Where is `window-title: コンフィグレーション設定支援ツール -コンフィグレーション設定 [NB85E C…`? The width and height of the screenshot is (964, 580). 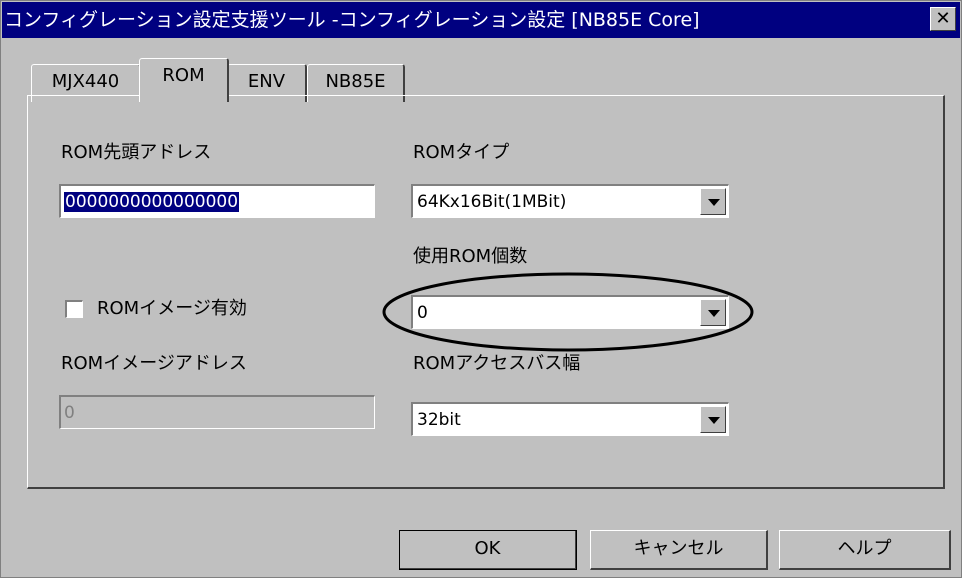
window-title: コンフィグレーション設定支援ツール -コンフィグレーション設定 [NB85E C… is located at coordinates (352, 20).